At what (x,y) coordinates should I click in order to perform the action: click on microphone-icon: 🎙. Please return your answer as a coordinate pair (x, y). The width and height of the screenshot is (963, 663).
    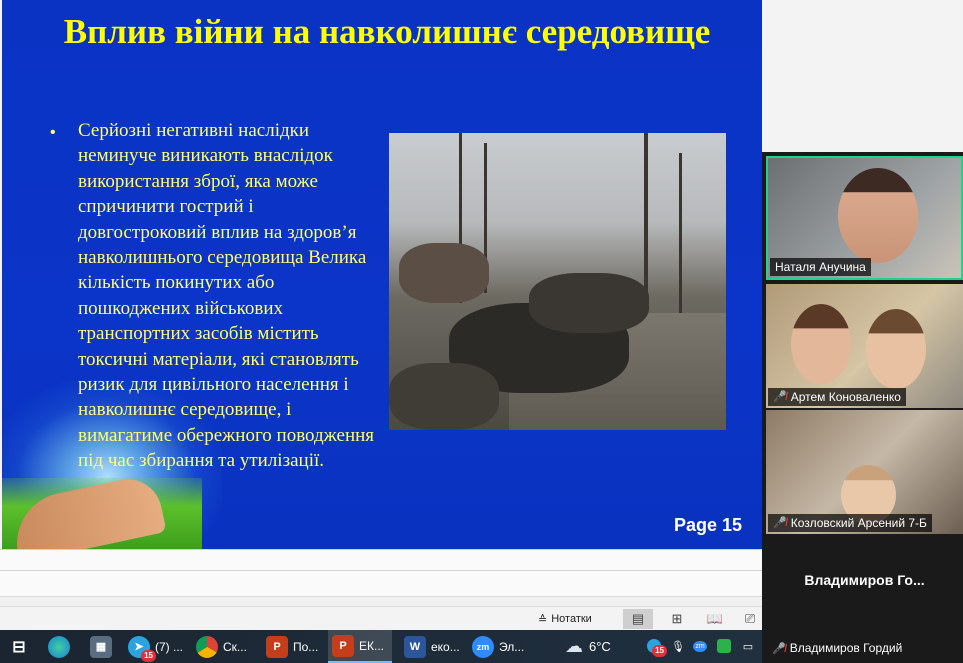
    Looking at the image, I should click on (678, 646).